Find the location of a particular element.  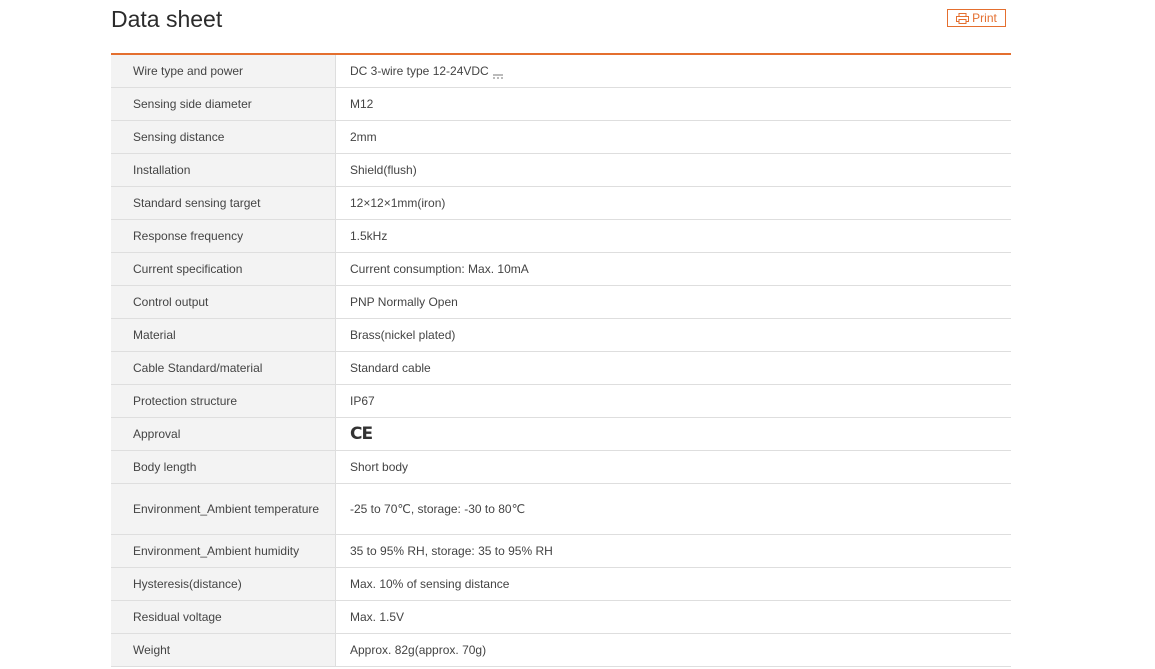

spec-label: Cable Standard/material is located at coordinates (223, 368).